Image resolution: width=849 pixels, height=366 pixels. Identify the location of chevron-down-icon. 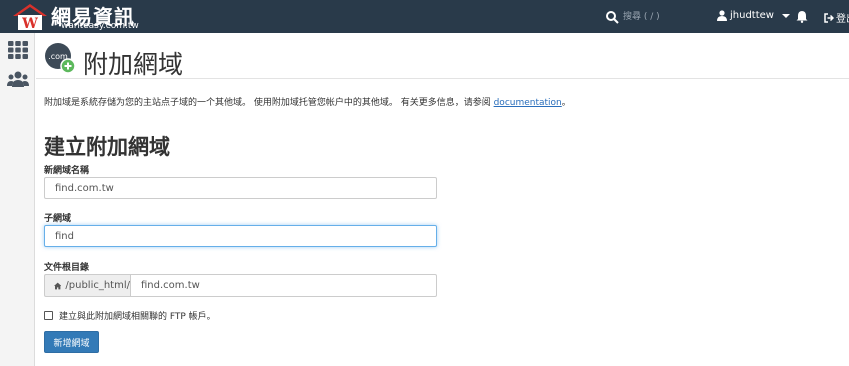
(785, 15).